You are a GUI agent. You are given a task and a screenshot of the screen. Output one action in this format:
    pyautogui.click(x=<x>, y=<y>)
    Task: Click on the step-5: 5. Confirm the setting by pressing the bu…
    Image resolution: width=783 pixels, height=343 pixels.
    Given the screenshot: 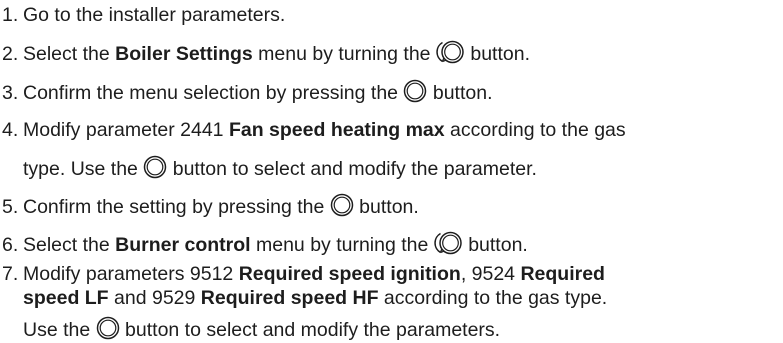 What is the action you would take?
    pyautogui.click(x=210, y=206)
    